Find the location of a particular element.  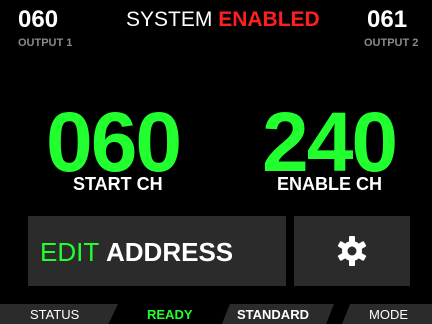

enable-channel-label: ENABLE CH is located at coordinates (330, 184).